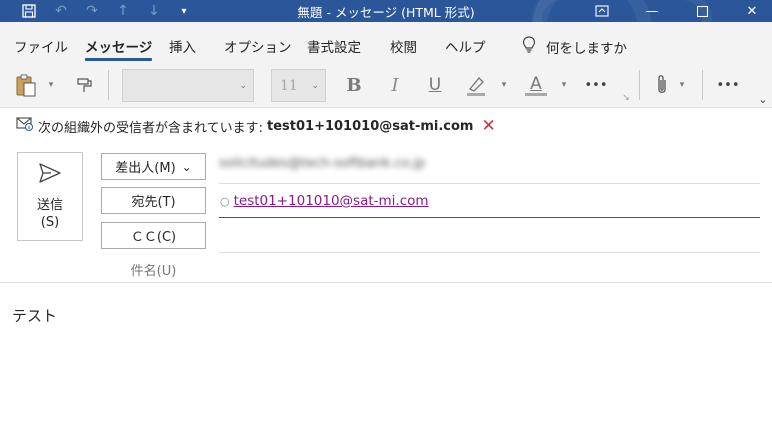 The width and height of the screenshot is (772, 430). What do you see at coordinates (370, 126) in the screenshot?
I see `notice-address: test01+101010@sat-mi.com` at bounding box center [370, 126].